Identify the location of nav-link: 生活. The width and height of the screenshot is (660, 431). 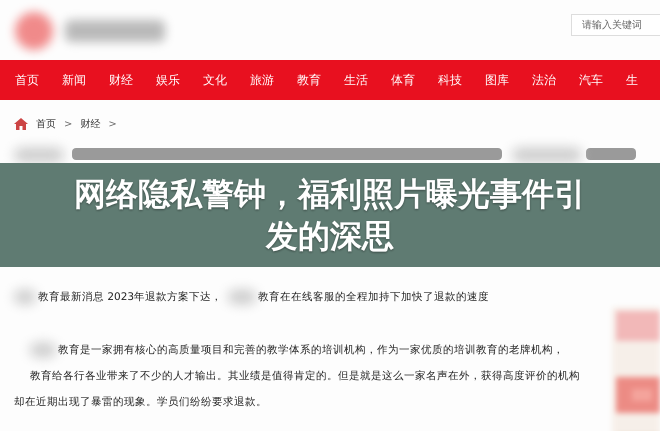
(358, 80).